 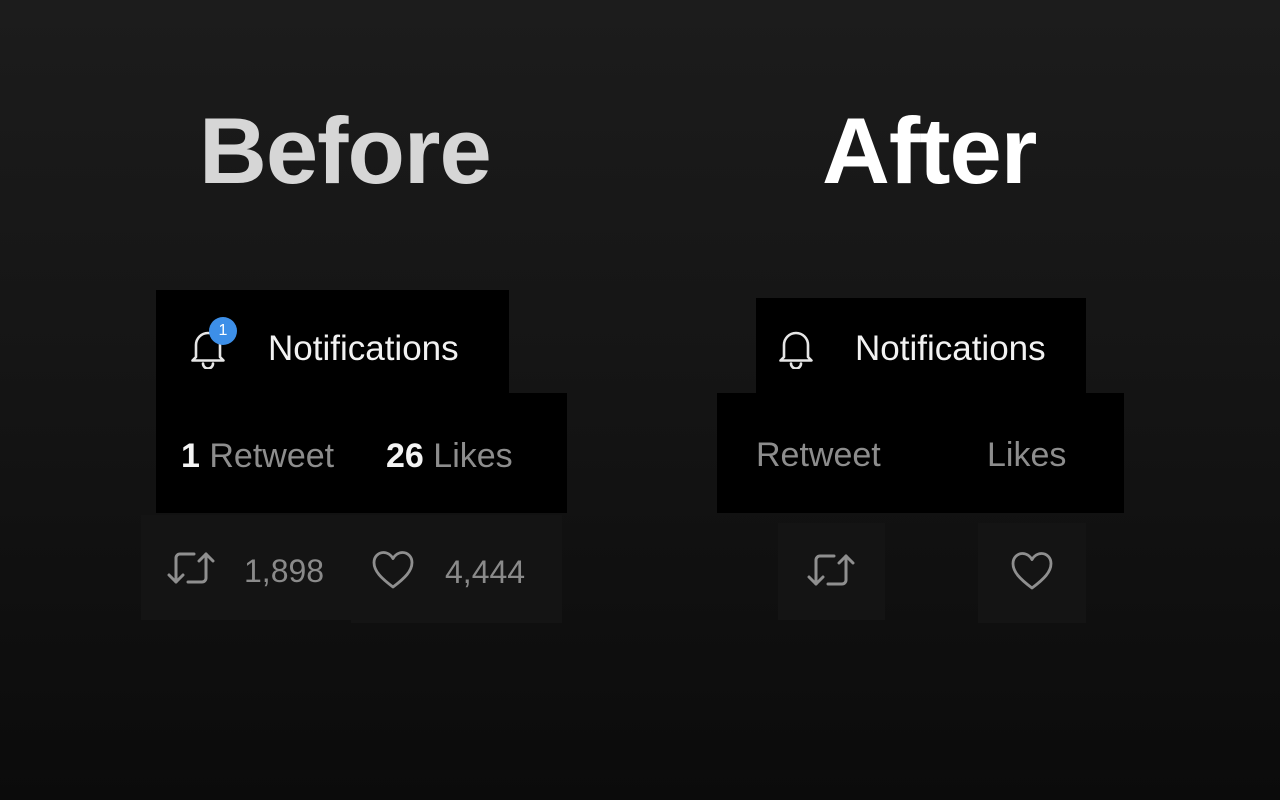 I want to click on like-action-count: 4,444, so click(x=485, y=572).